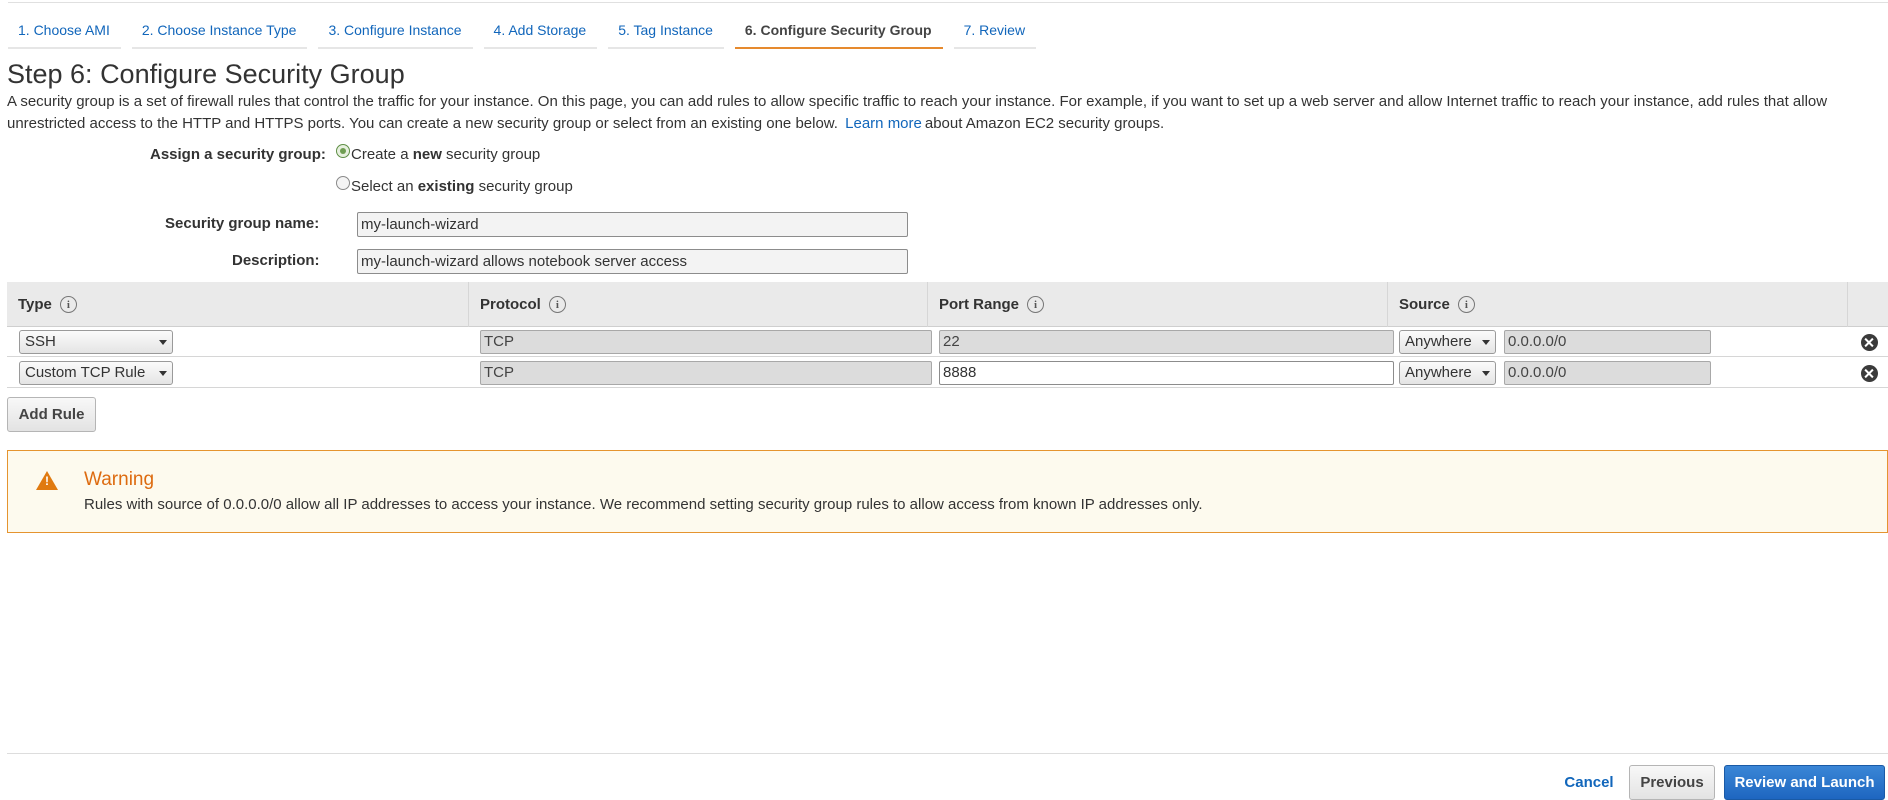  Describe the element at coordinates (540, 33) in the screenshot. I see `tab-add-storage: 4. Add Storage` at that location.